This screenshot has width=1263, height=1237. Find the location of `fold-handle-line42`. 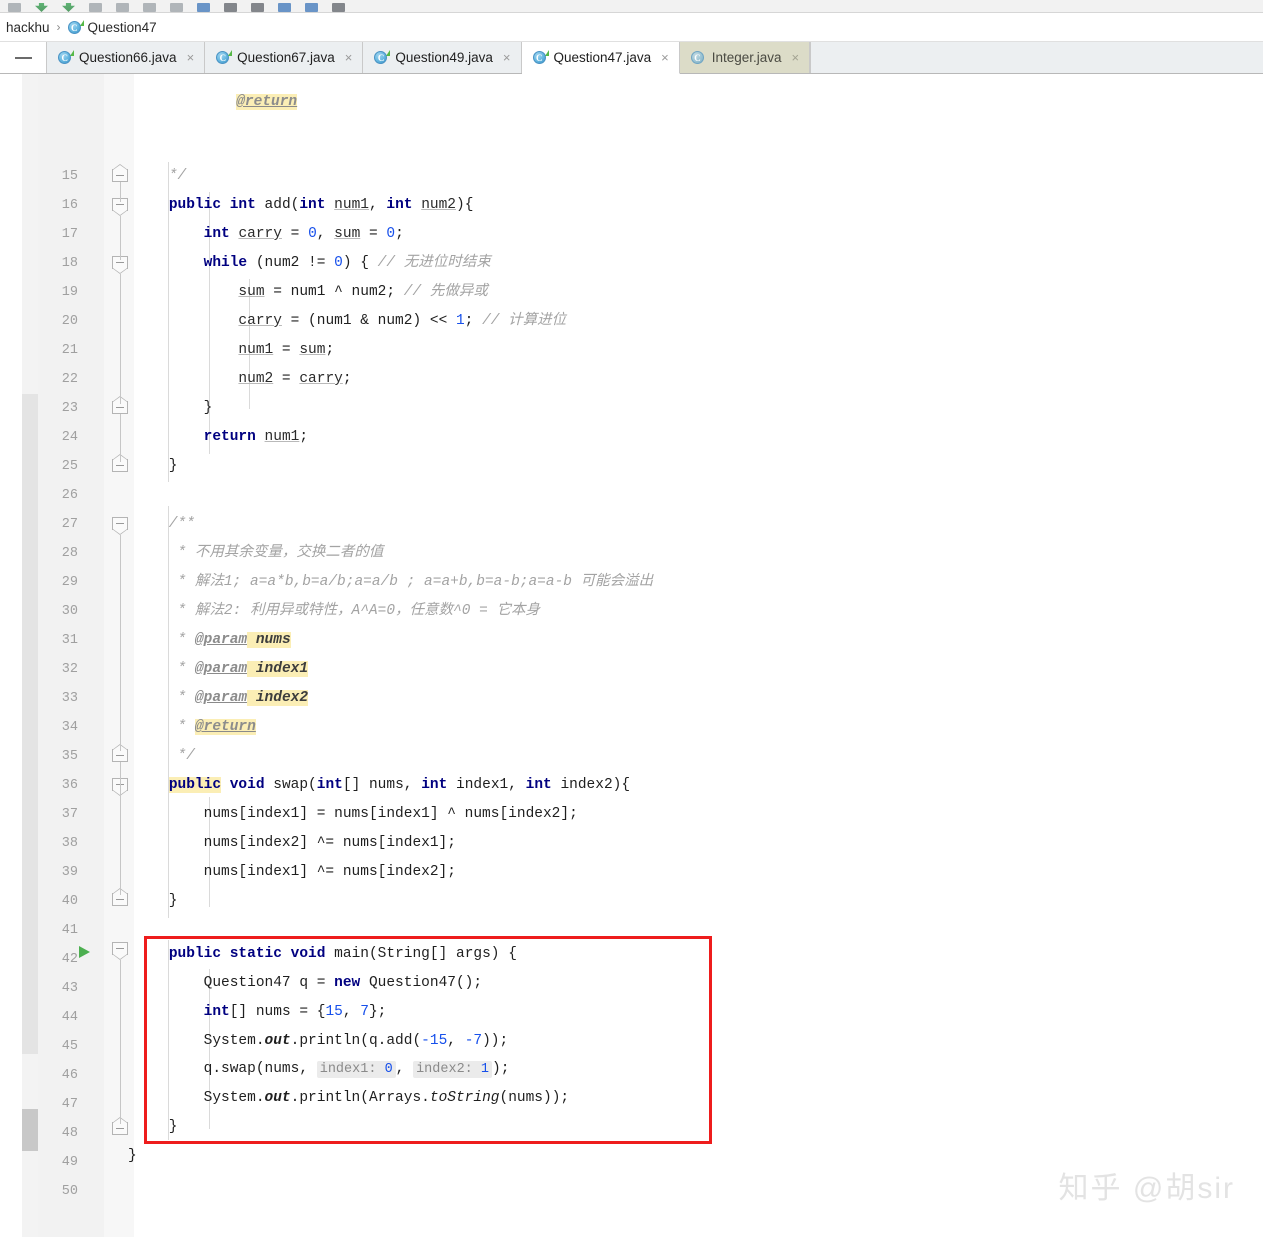

fold-handle-line42 is located at coordinates (120, 951).